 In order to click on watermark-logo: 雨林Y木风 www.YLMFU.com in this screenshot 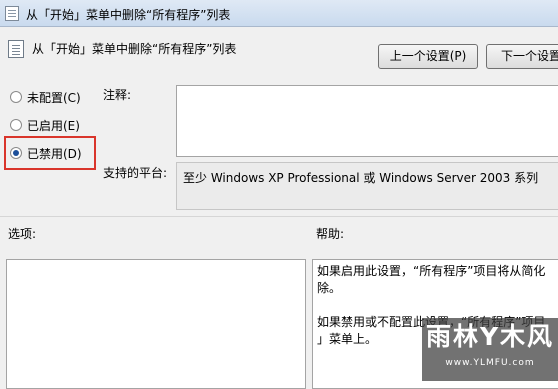, I will do `click(490, 349)`.